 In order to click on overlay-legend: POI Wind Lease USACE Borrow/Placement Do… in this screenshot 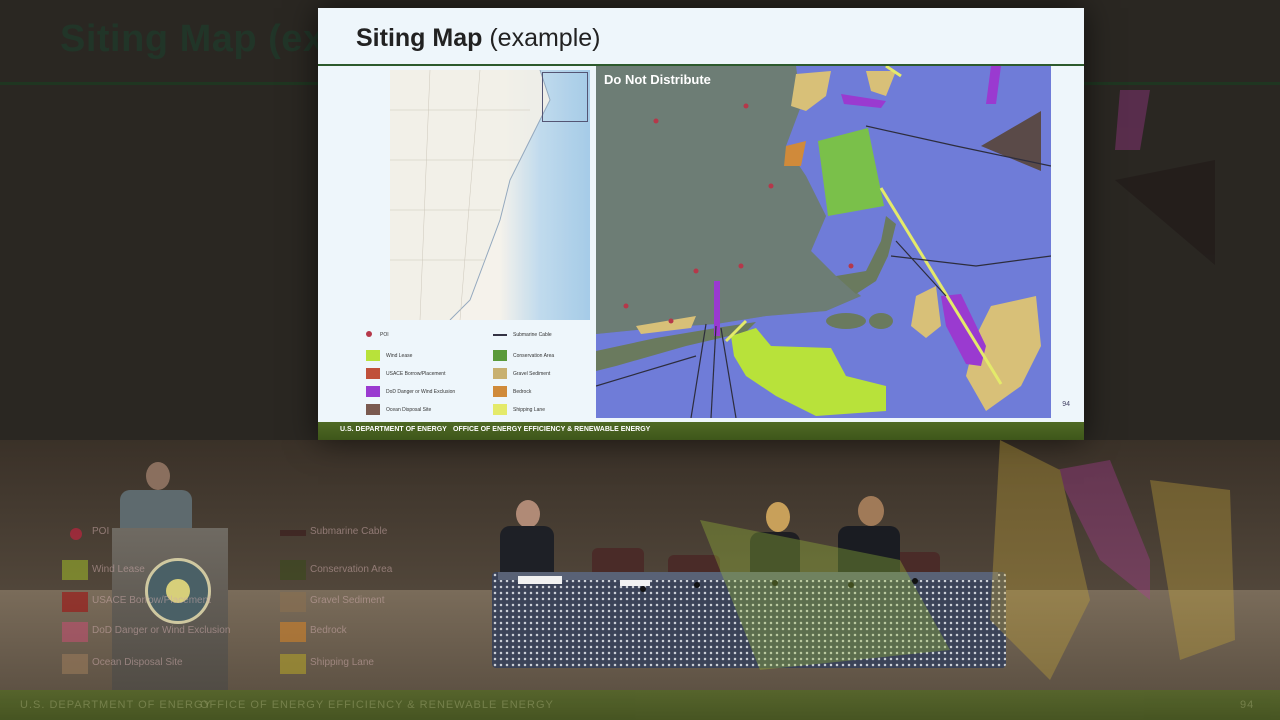, I will do `click(270, 605)`.